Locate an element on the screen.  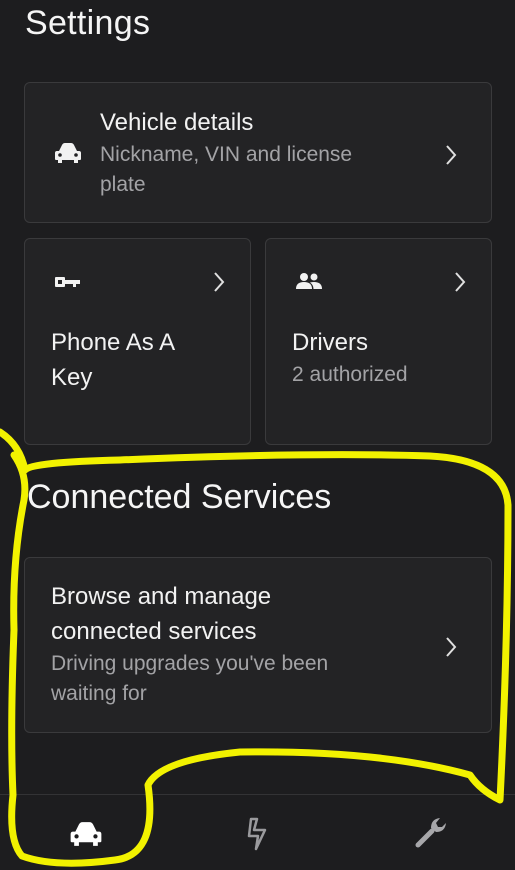
vehicle-details-subtitle-line2: plate is located at coordinates (123, 184).